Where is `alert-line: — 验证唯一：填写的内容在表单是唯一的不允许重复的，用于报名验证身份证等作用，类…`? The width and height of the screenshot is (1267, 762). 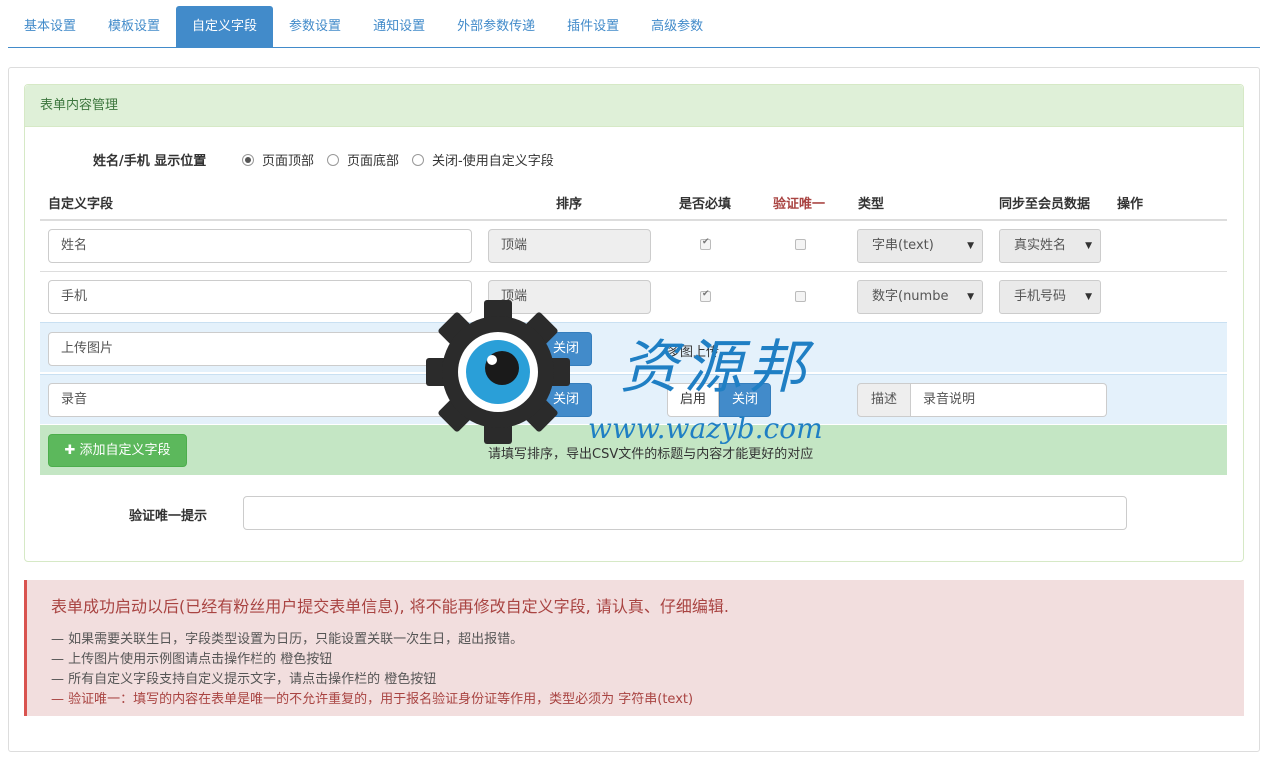
alert-line: — 验证唯一：填写的内容在表单是唯一的不允许重复的，用于报名验证身份证等作用，类… is located at coordinates (372, 699).